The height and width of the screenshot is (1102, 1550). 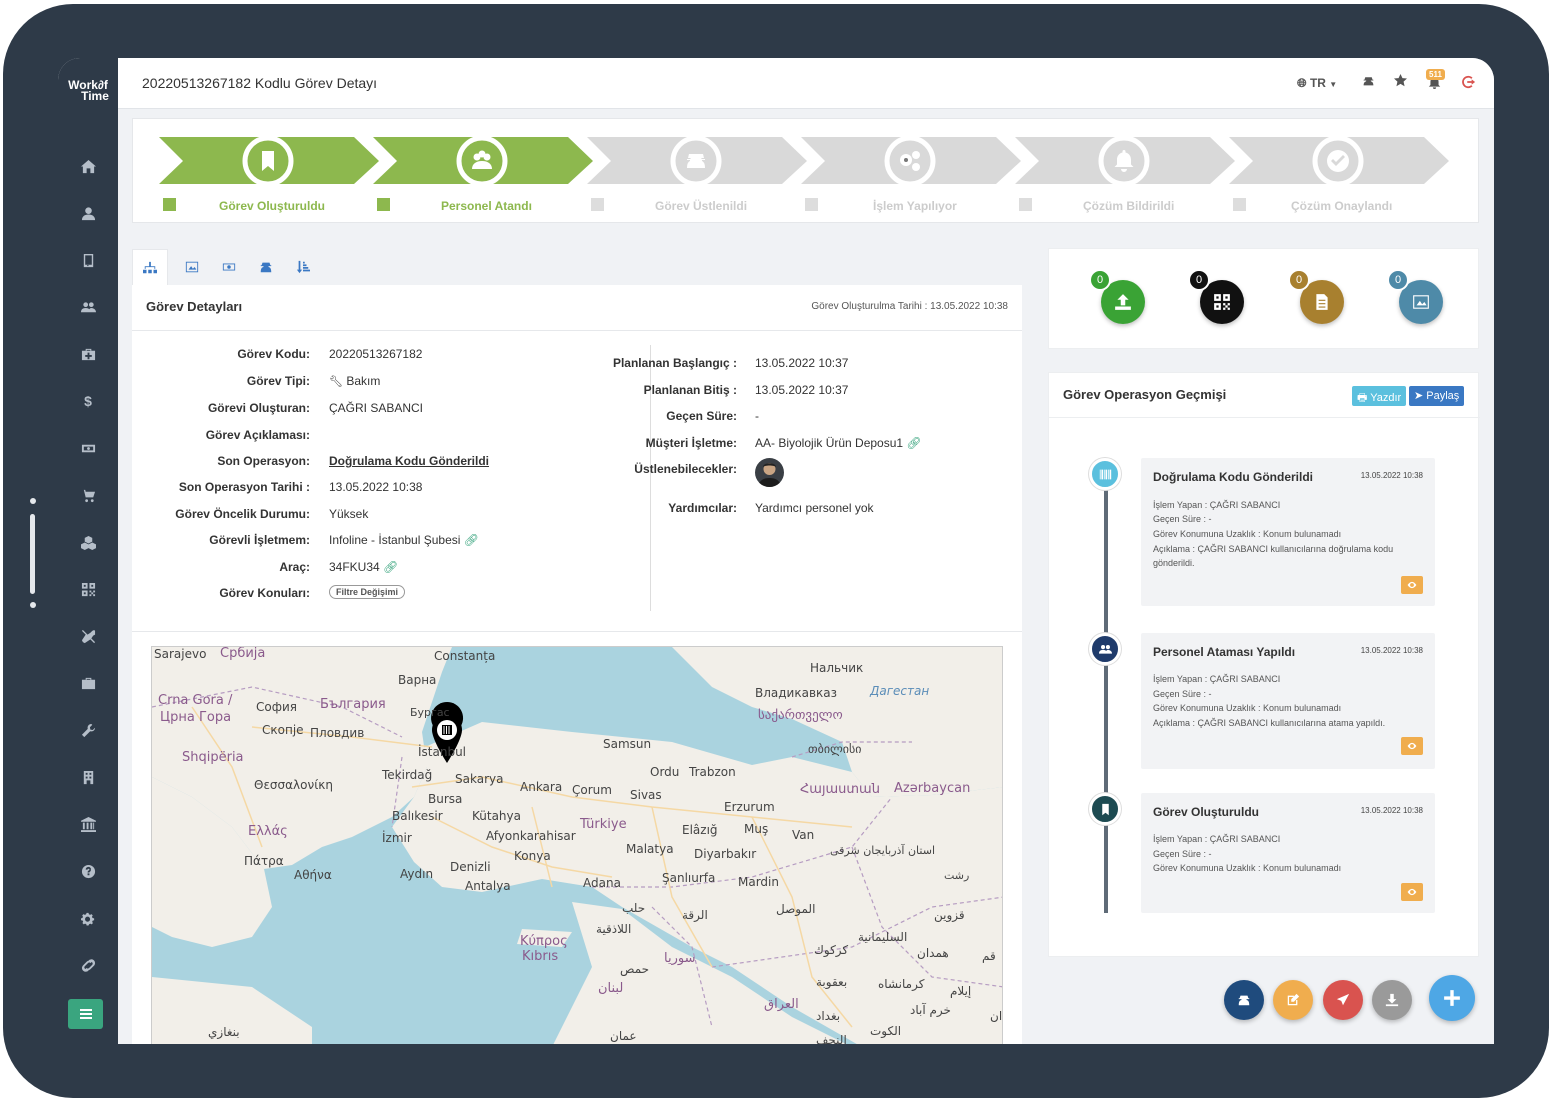 What do you see at coordinates (88, 260) in the screenshot?
I see `sidebar-item-tablet` at bounding box center [88, 260].